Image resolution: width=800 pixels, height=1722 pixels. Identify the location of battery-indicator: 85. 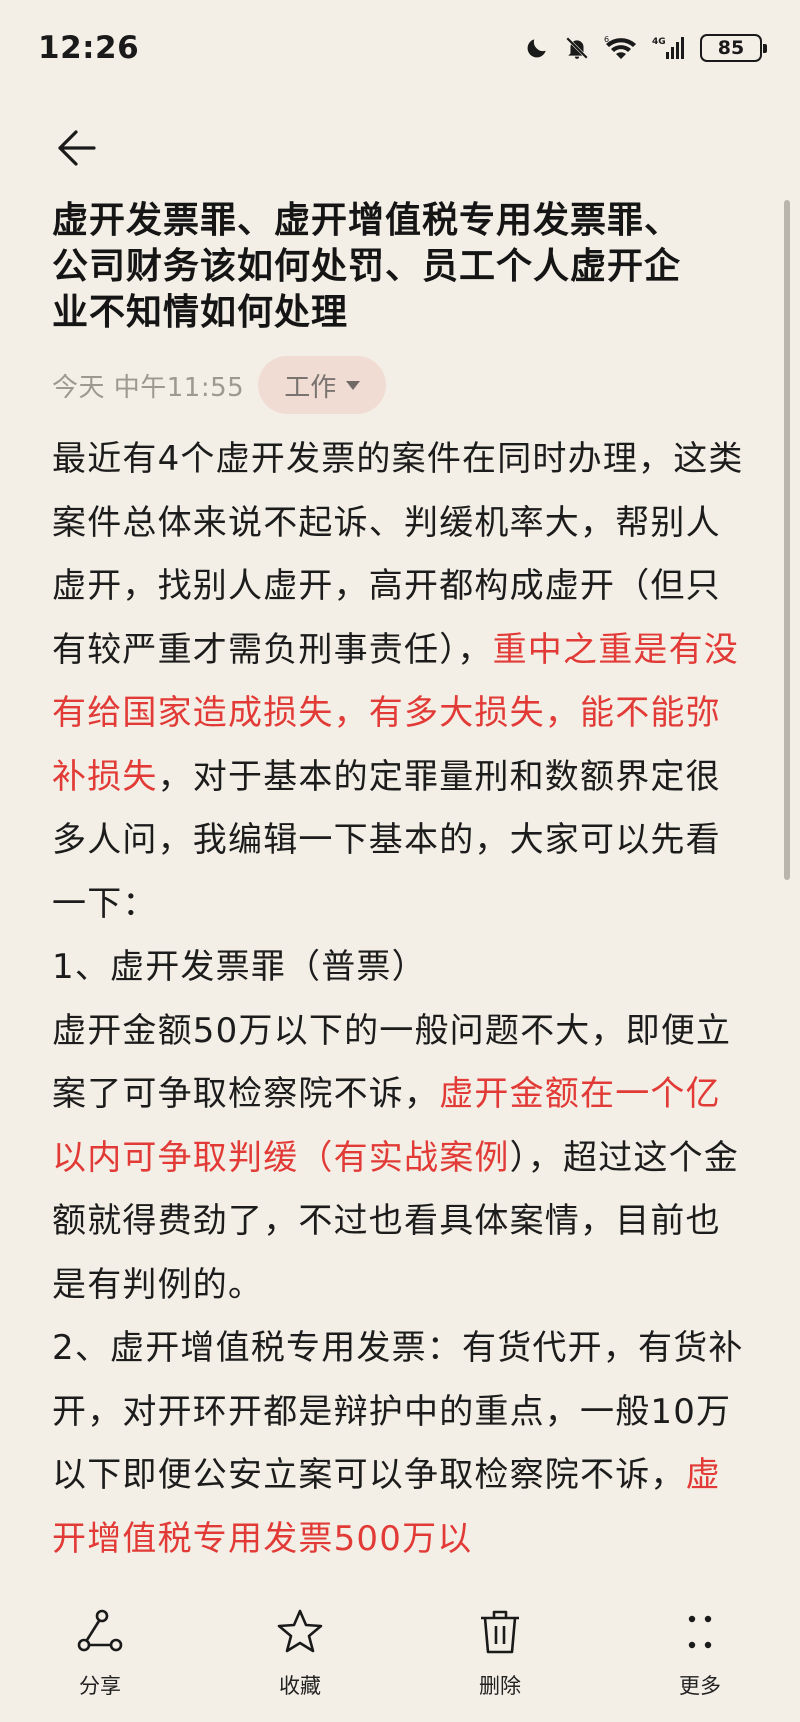
(733, 48).